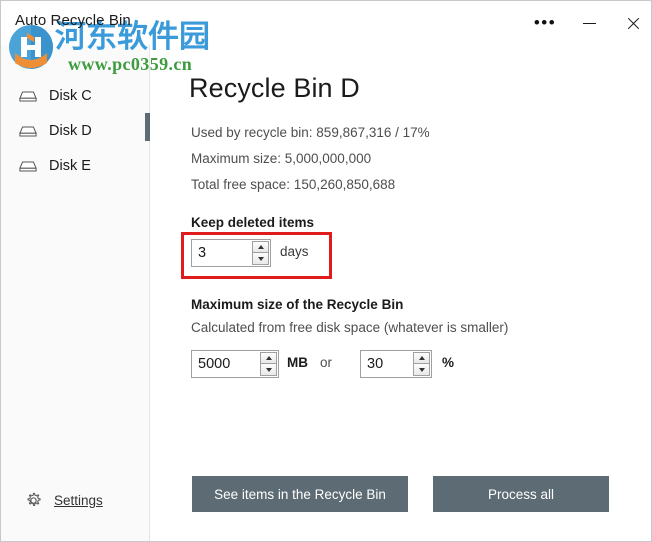 The height and width of the screenshot is (542, 652). I want to click on close-button, so click(631, 23).